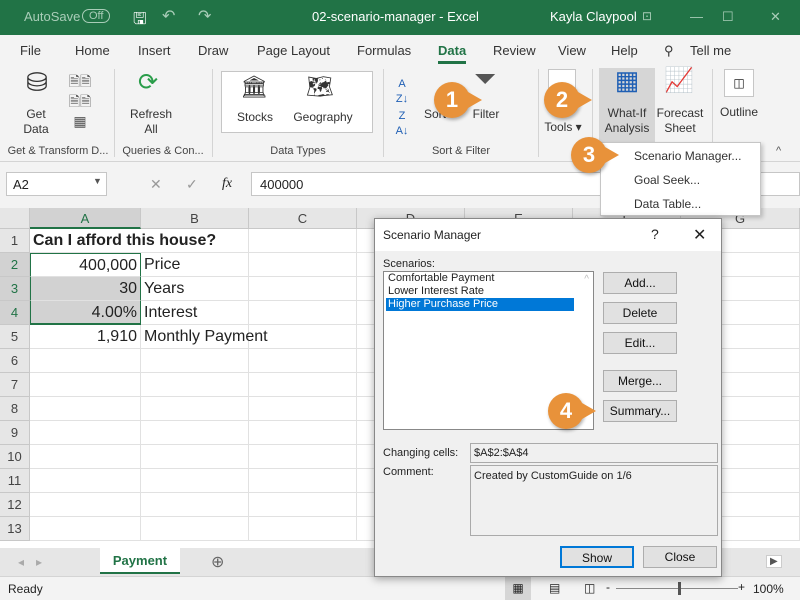 This screenshot has height=600, width=800. Describe the element at coordinates (597, 557) in the screenshot. I see `show-button: Show` at that location.